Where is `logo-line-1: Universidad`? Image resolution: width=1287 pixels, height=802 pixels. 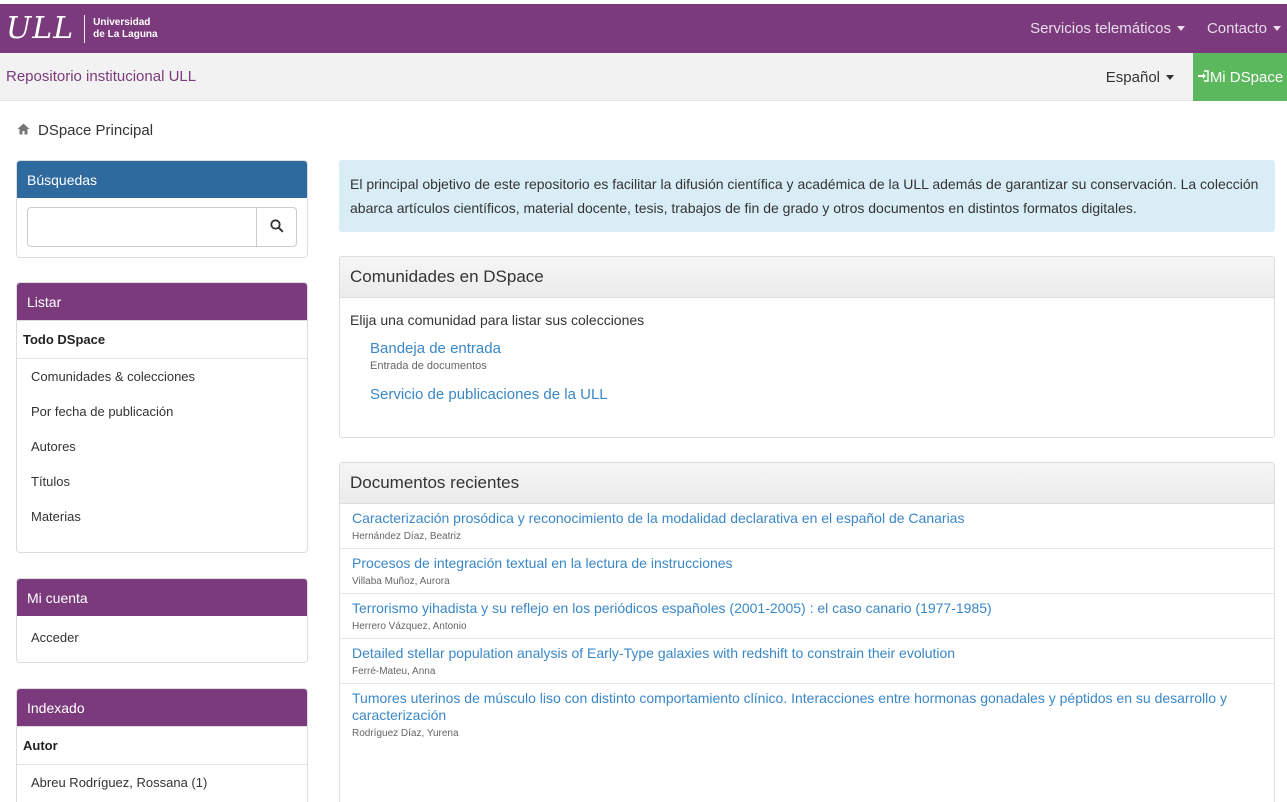
logo-line-1: Universidad is located at coordinates (122, 22).